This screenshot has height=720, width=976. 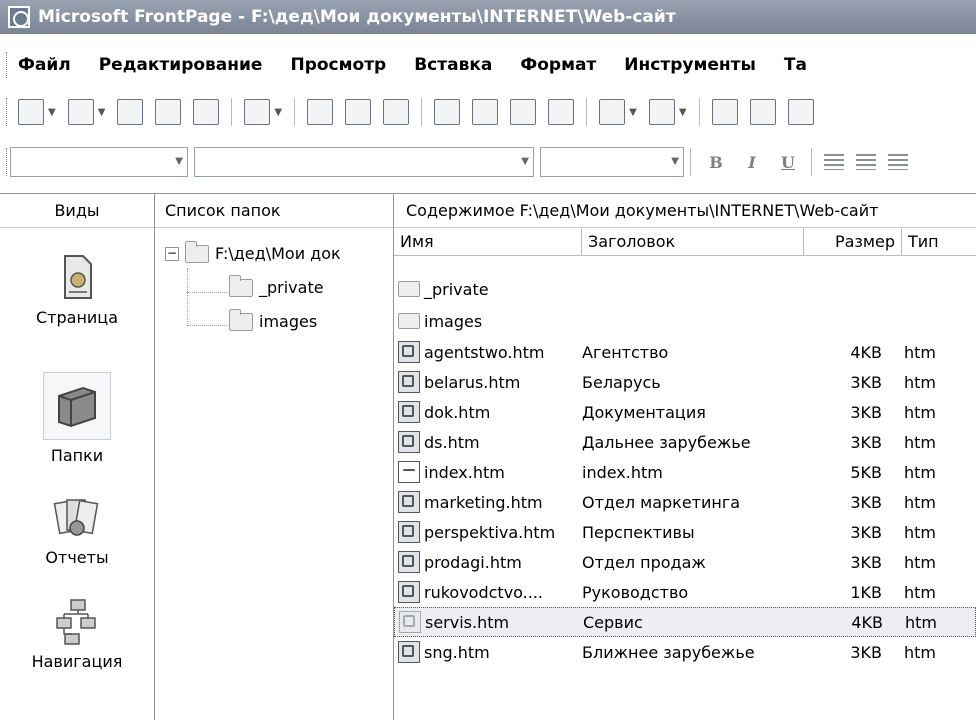 What do you see at coordinates (558, 65) in the screenshot?
I see `menu-format: Формат` at bounding box center [558, 65].